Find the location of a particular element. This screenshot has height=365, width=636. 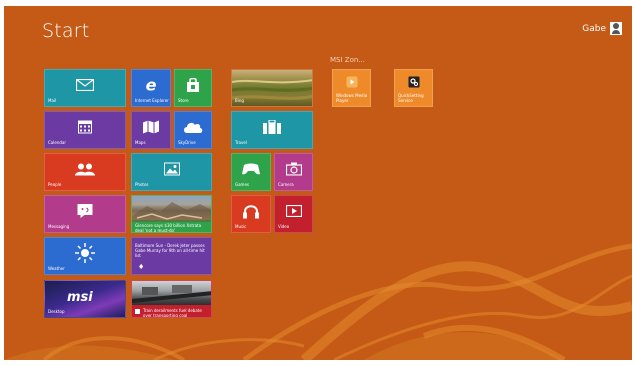

tile-games-label: Games is located at coordinates (242, 184).